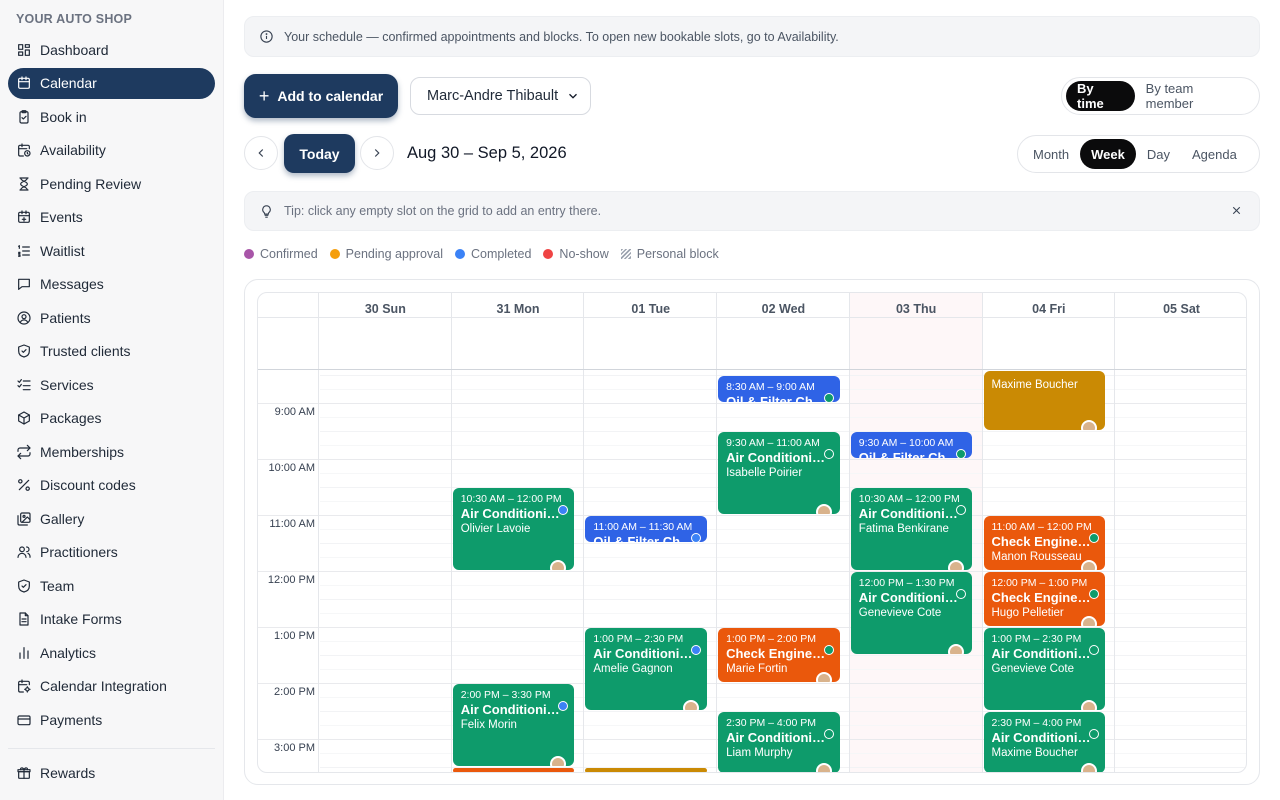 The width and height of the screenshot is (1280, 800). I want to click on legend-item: No-show, so click(576, 254).